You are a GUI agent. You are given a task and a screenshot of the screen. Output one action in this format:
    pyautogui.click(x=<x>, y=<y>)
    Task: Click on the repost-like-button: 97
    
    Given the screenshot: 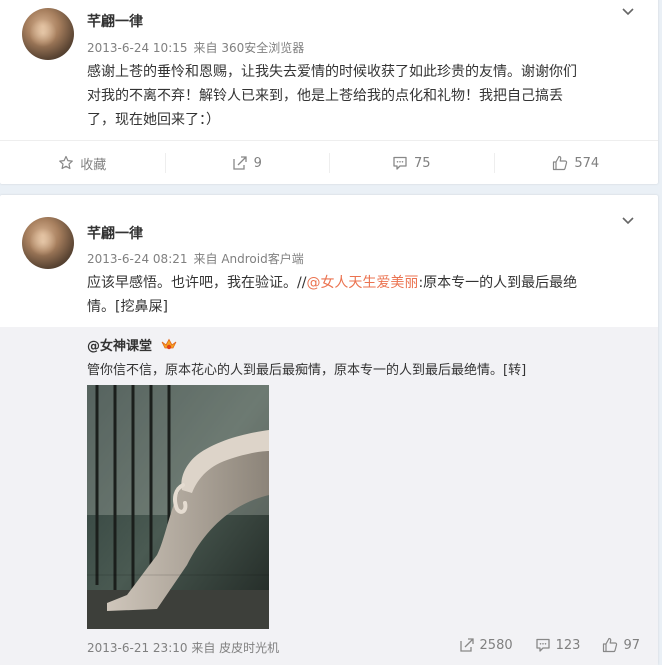 What is the action you would take?
    pyautogui.click(x=621, y=645)
    